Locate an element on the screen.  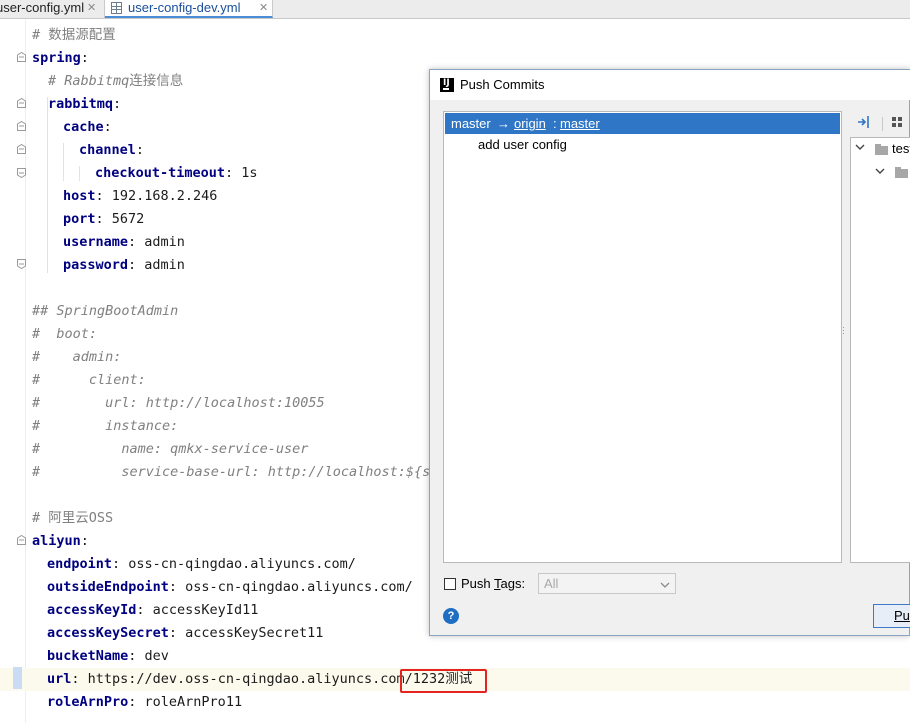
yaml-key: accessKeyId is located at coordinates (92, 610).